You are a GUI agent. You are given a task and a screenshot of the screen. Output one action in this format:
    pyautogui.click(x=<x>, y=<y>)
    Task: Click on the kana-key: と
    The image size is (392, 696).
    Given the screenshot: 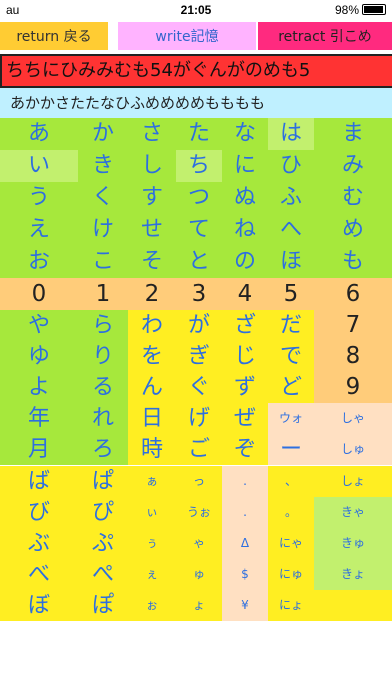 What is the action you would take?
    pyautogui.click(x=199, y=262)
    